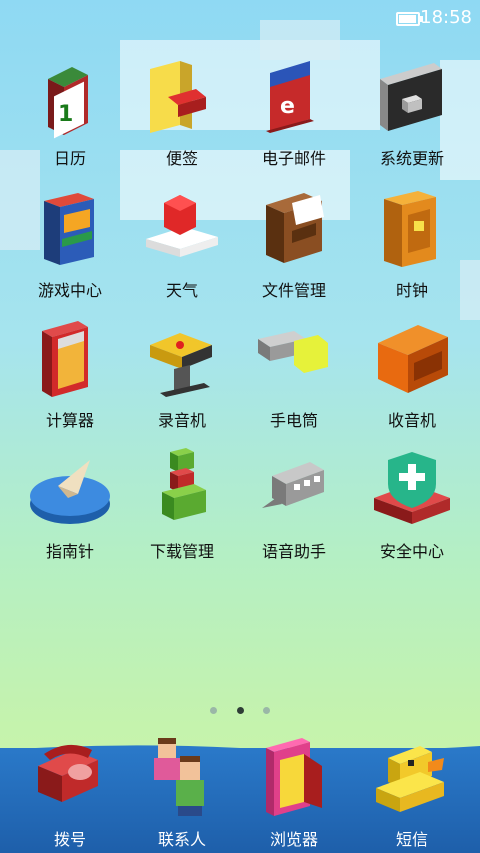  What do you see at coordinates (69, 420) in the screenshot?
I see `app-label: 计算器` at bounding box center [69, 420].